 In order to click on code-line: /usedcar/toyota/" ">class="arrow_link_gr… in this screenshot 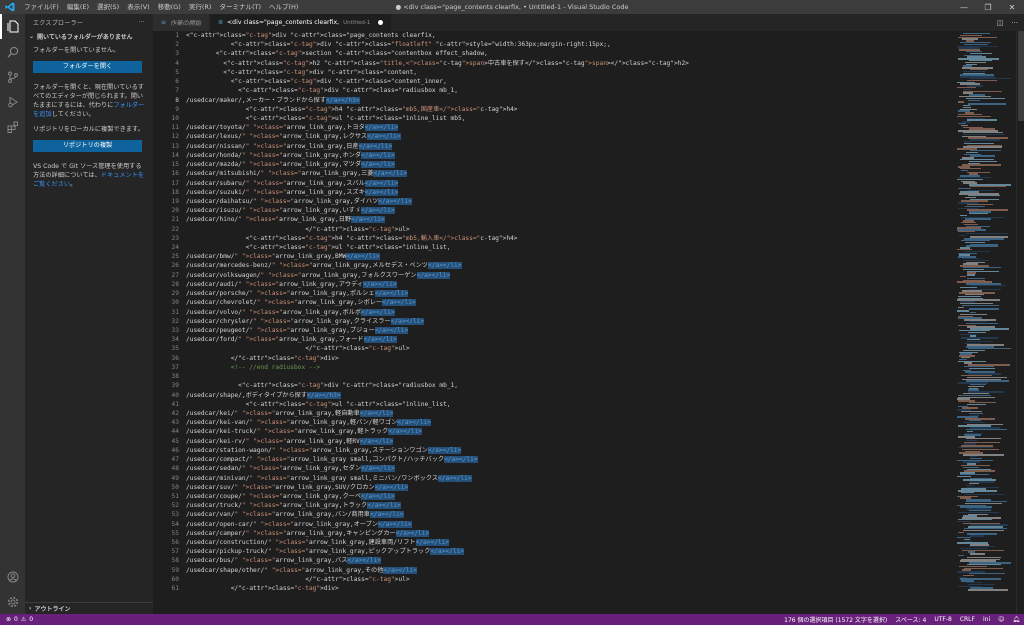, I will do `click(566, 127)`.